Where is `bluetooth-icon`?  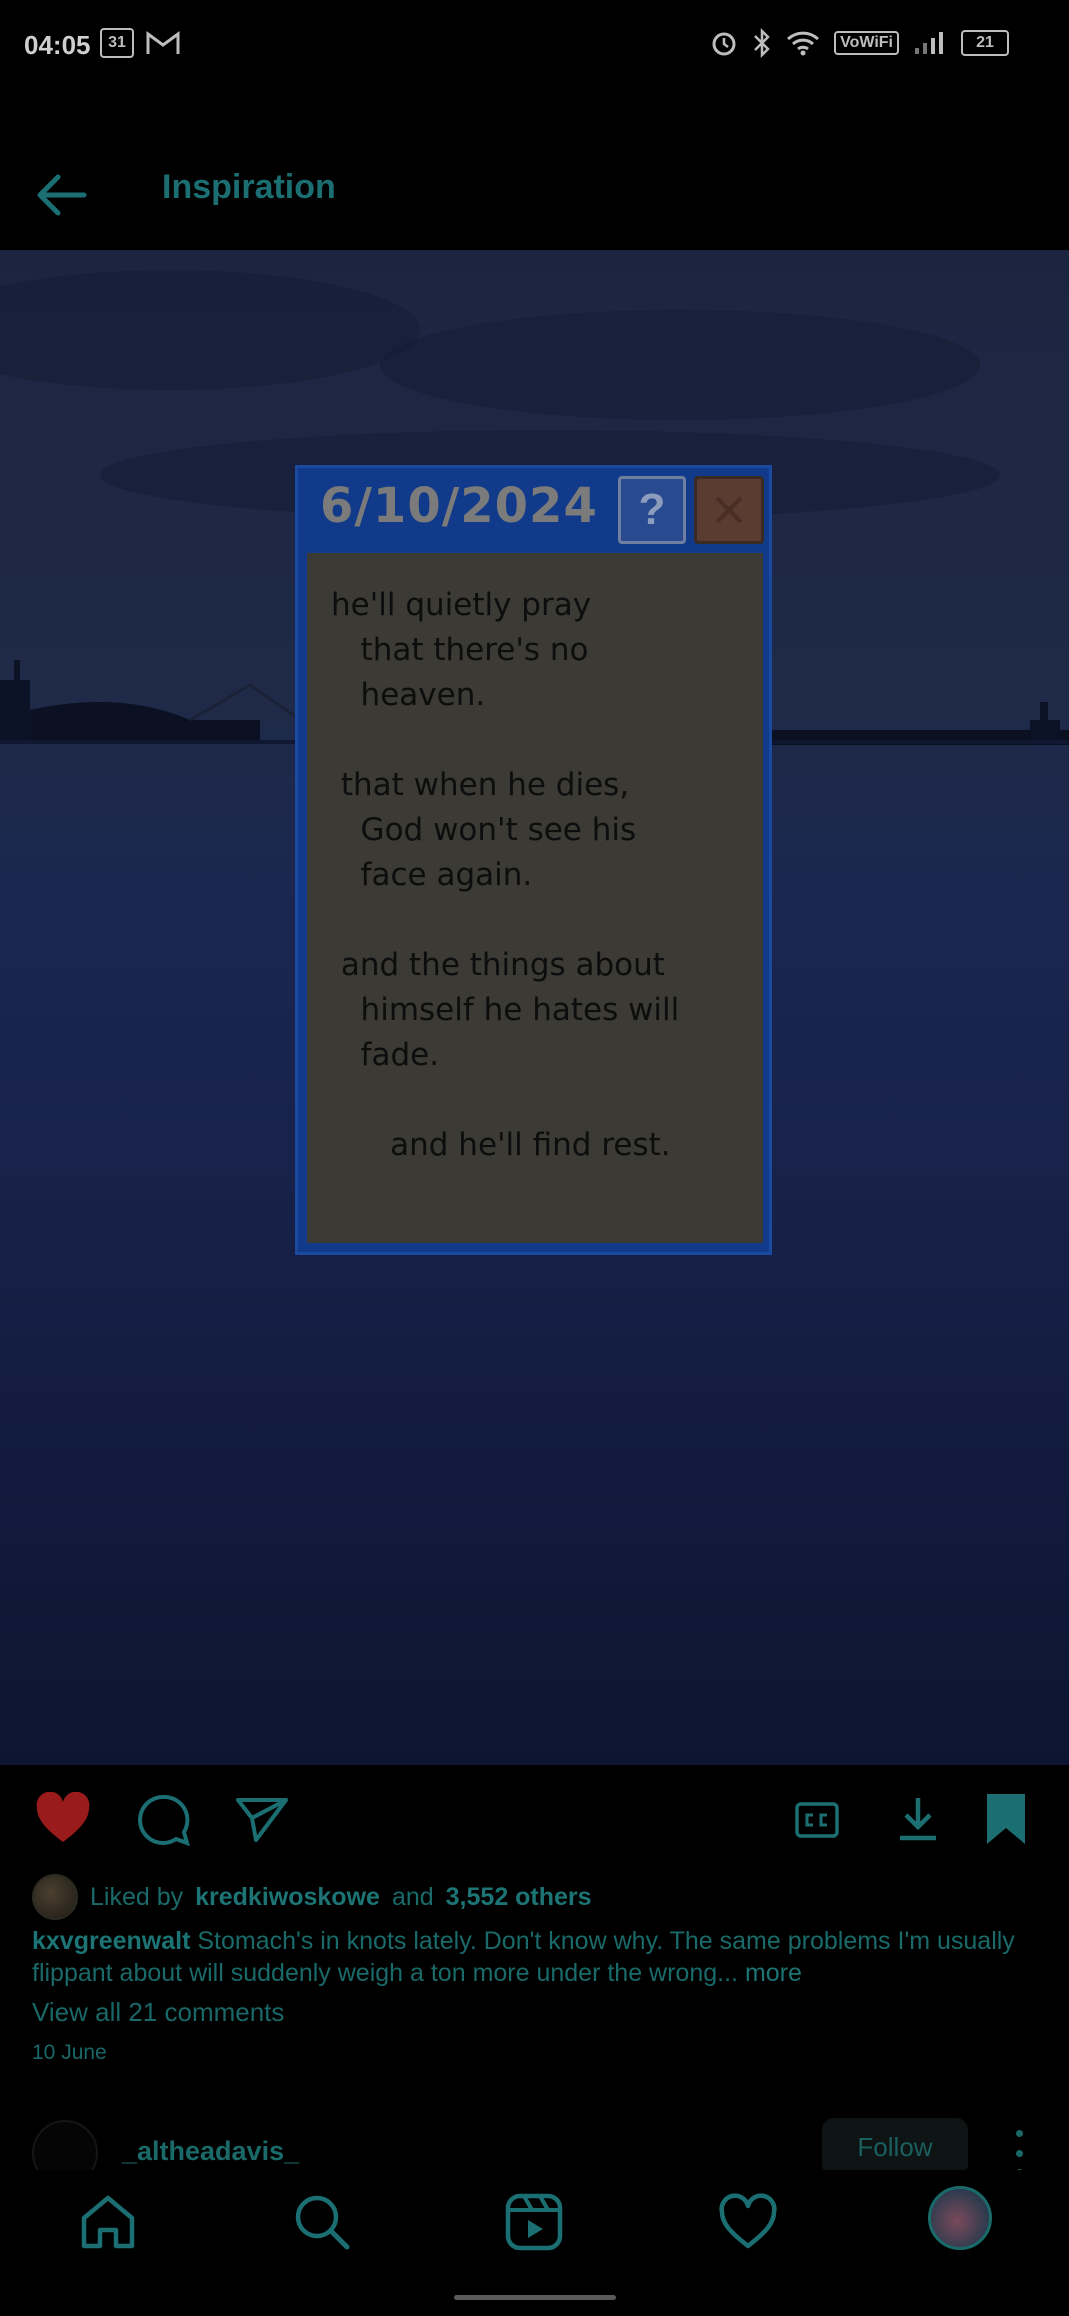 bluetooth-icon is located at coordinates (762, 43).